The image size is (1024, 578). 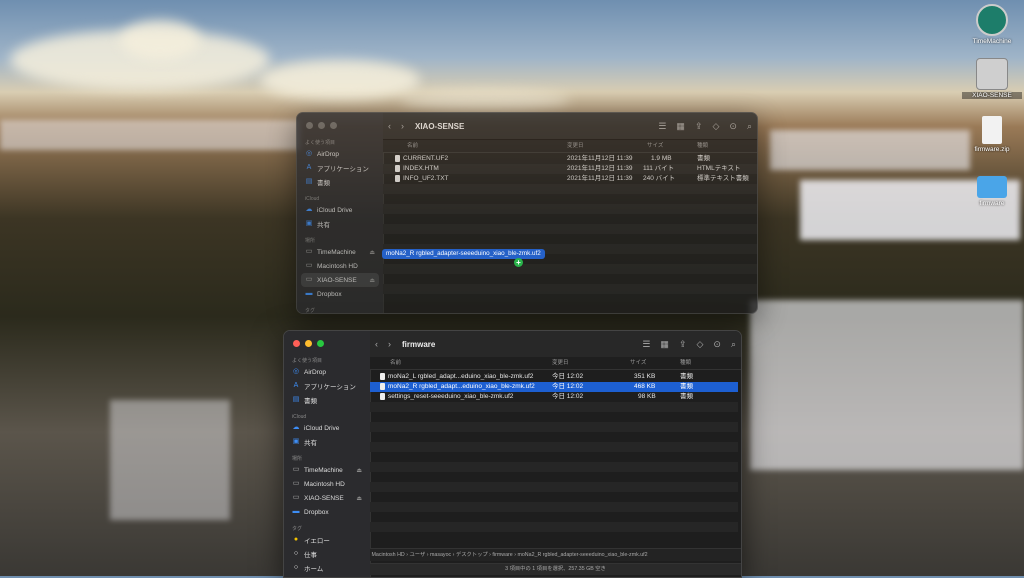 I want to click on table-row: CURRENT.UF2 2021年11月12日 11:39 1.9 MB 書類, so click(x=570, y=159).